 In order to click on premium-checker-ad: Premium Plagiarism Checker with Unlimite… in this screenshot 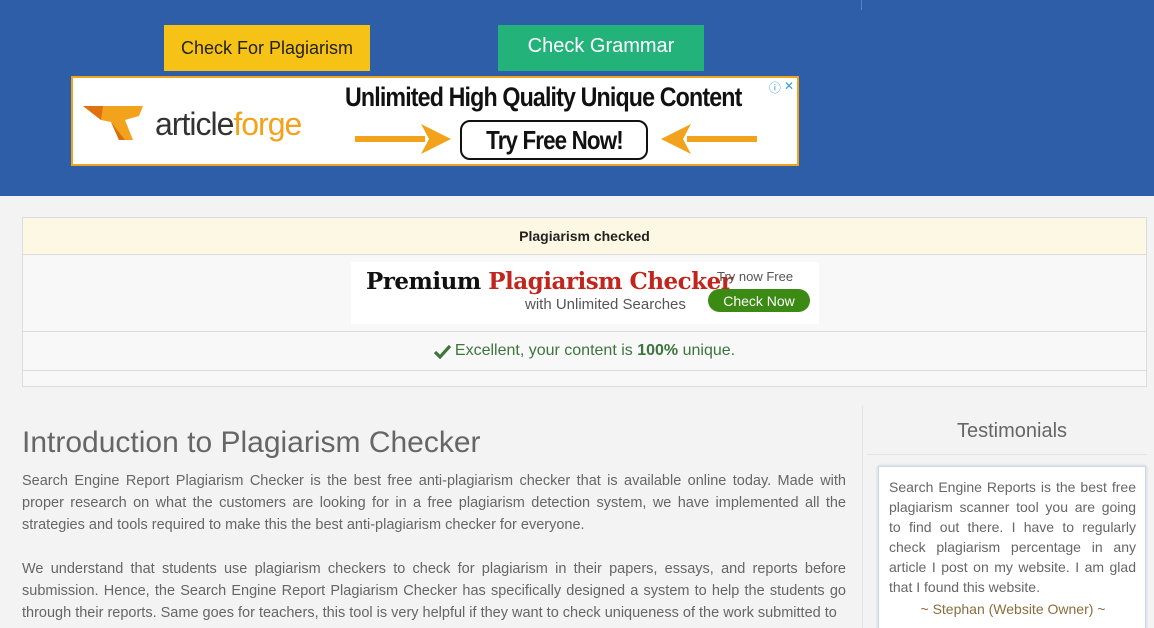, I will do `click(585, 293)`.